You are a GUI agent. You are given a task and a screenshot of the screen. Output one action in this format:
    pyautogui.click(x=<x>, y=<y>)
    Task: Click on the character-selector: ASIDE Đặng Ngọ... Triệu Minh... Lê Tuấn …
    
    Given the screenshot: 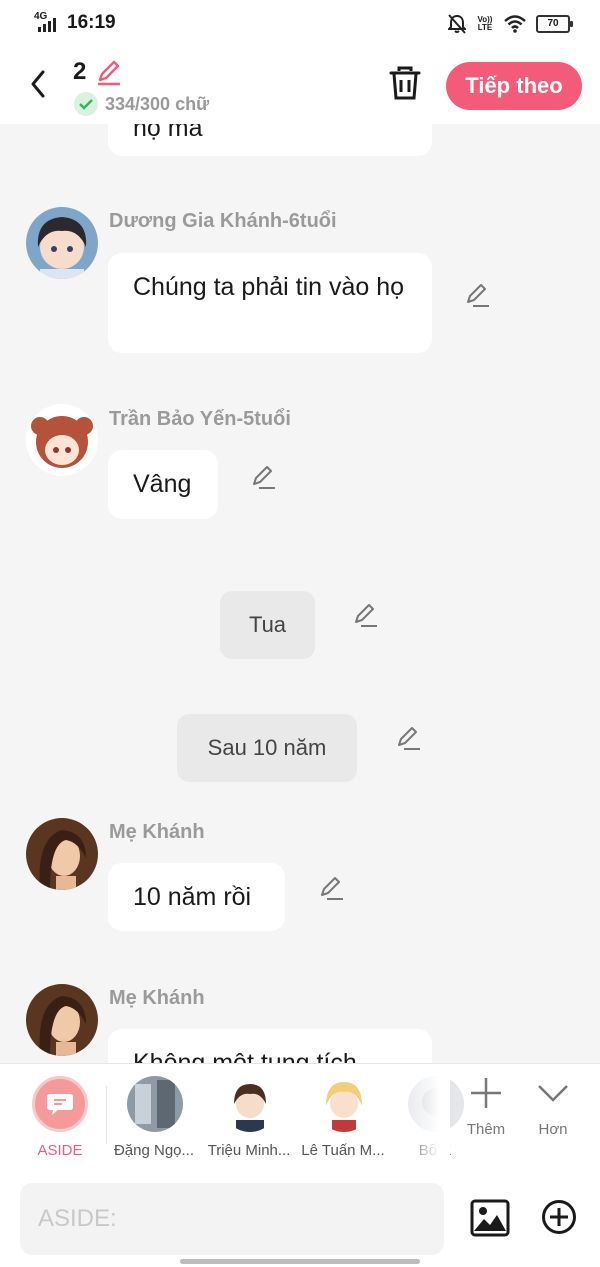 What is the action you would take?
    pyautogui.click(x=300, y=1117)
    